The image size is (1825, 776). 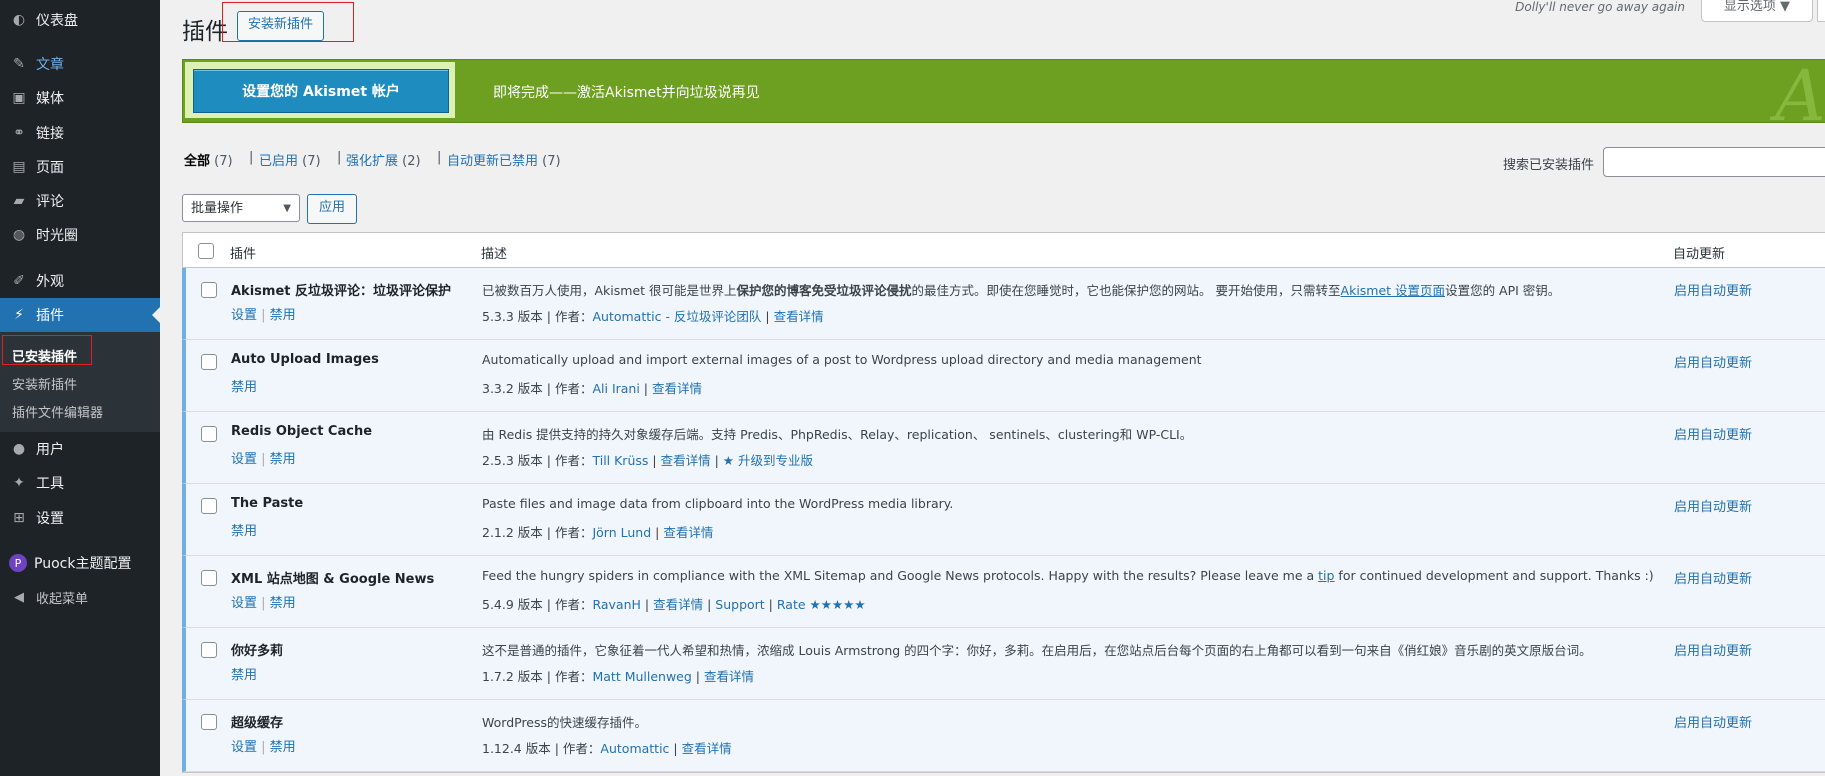 I want to click on select-all-checkbox, so click(x=206, y=251).